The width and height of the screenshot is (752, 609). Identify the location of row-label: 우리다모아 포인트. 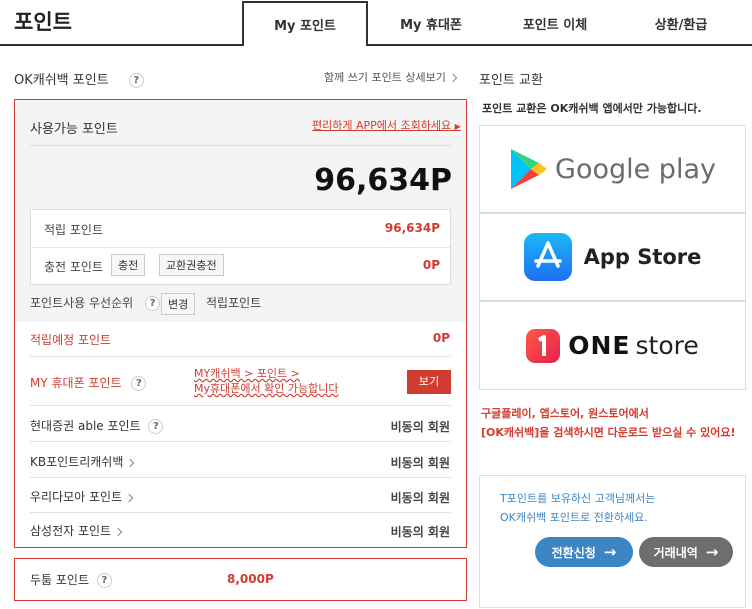
(76, 497).